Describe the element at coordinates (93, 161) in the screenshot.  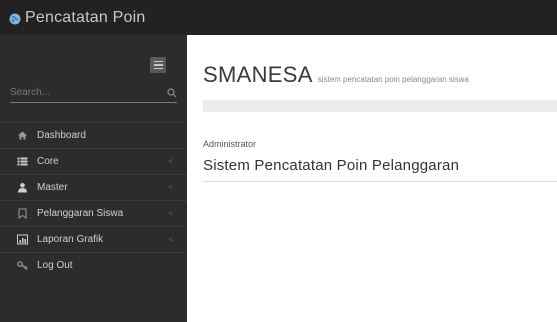
I see `sidebar-item-core: Core <` at that location.